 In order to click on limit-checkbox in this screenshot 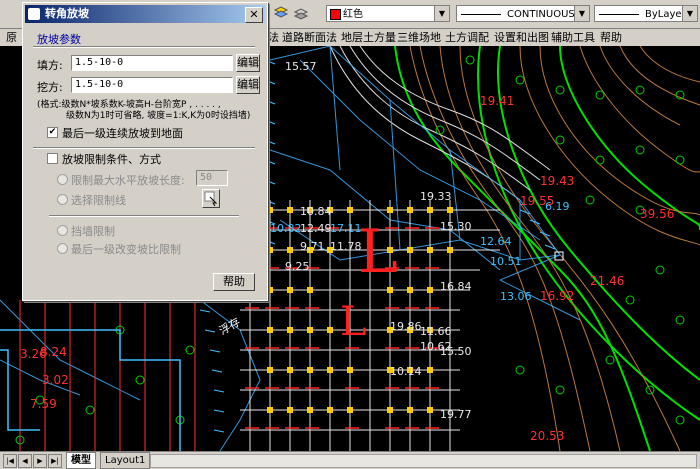, I will do `click(52, 158)`.